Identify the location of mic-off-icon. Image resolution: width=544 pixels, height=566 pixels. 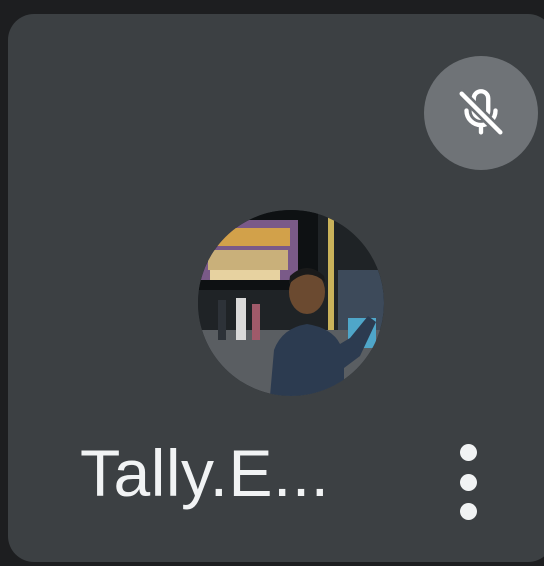
(481, 113).